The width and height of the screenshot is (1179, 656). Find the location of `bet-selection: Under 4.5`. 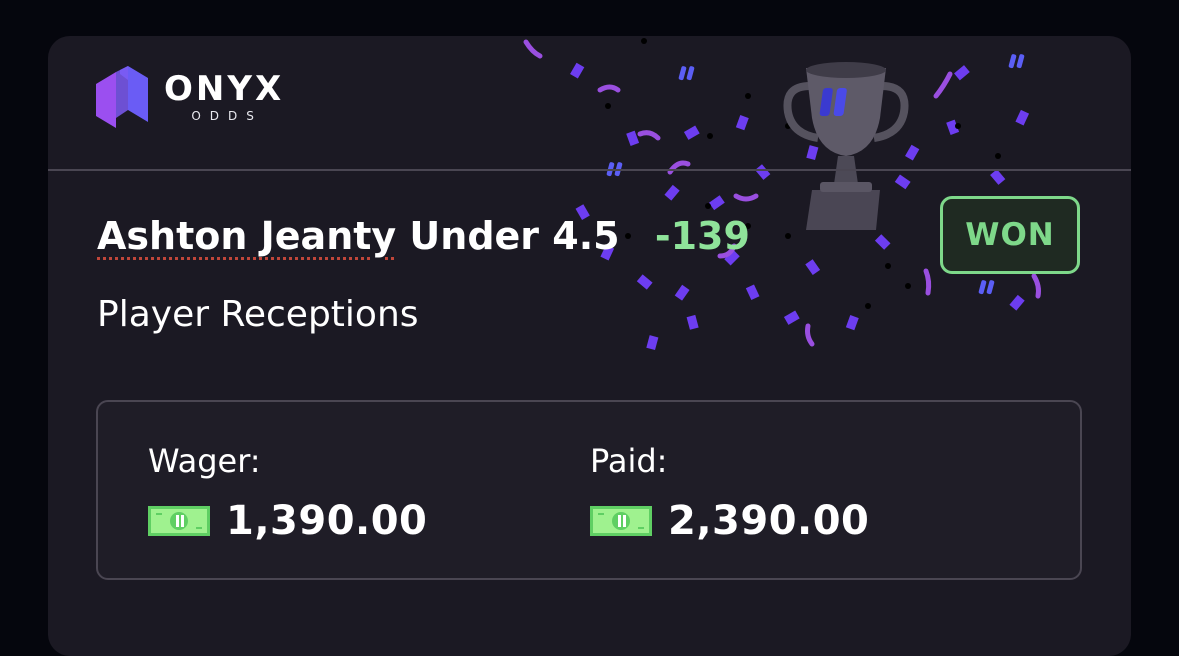

bet-selection: Under 4.5 is located at coordinates (514, 236).